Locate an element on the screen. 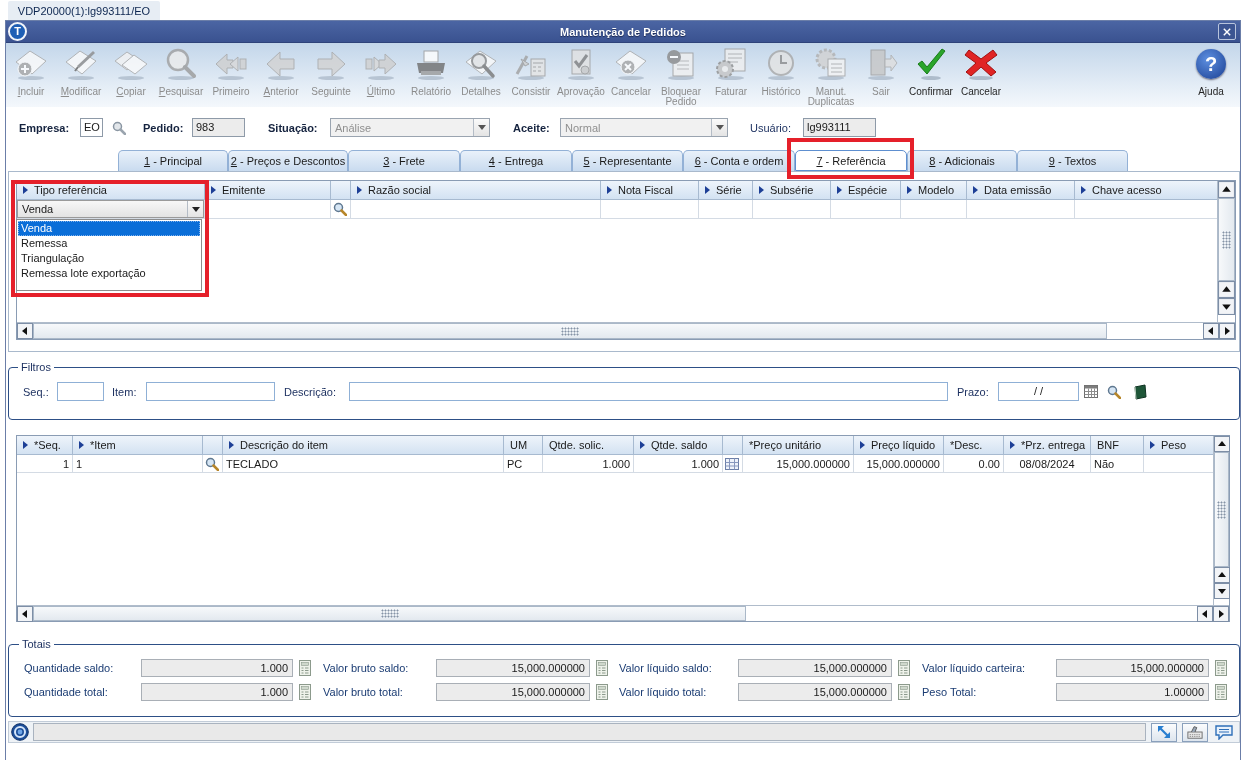 Image resolution: width=1249 pixels, height=760 pixels. field-label: Empresa: is located at coordinates (45, 127).